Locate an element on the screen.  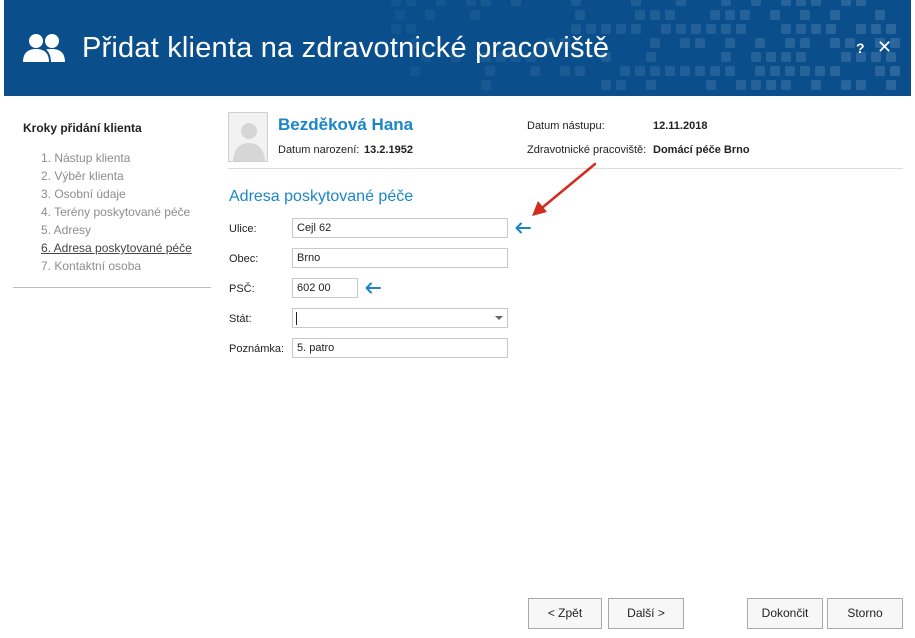
country-select is located at coordinates (400, 318).